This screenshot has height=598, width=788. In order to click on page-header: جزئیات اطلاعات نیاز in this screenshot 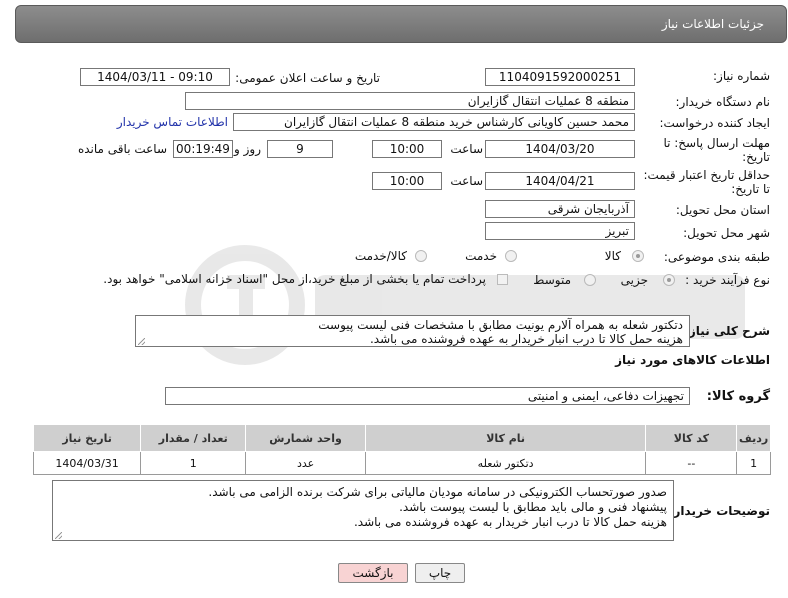, I will do `click(401, 24)`.